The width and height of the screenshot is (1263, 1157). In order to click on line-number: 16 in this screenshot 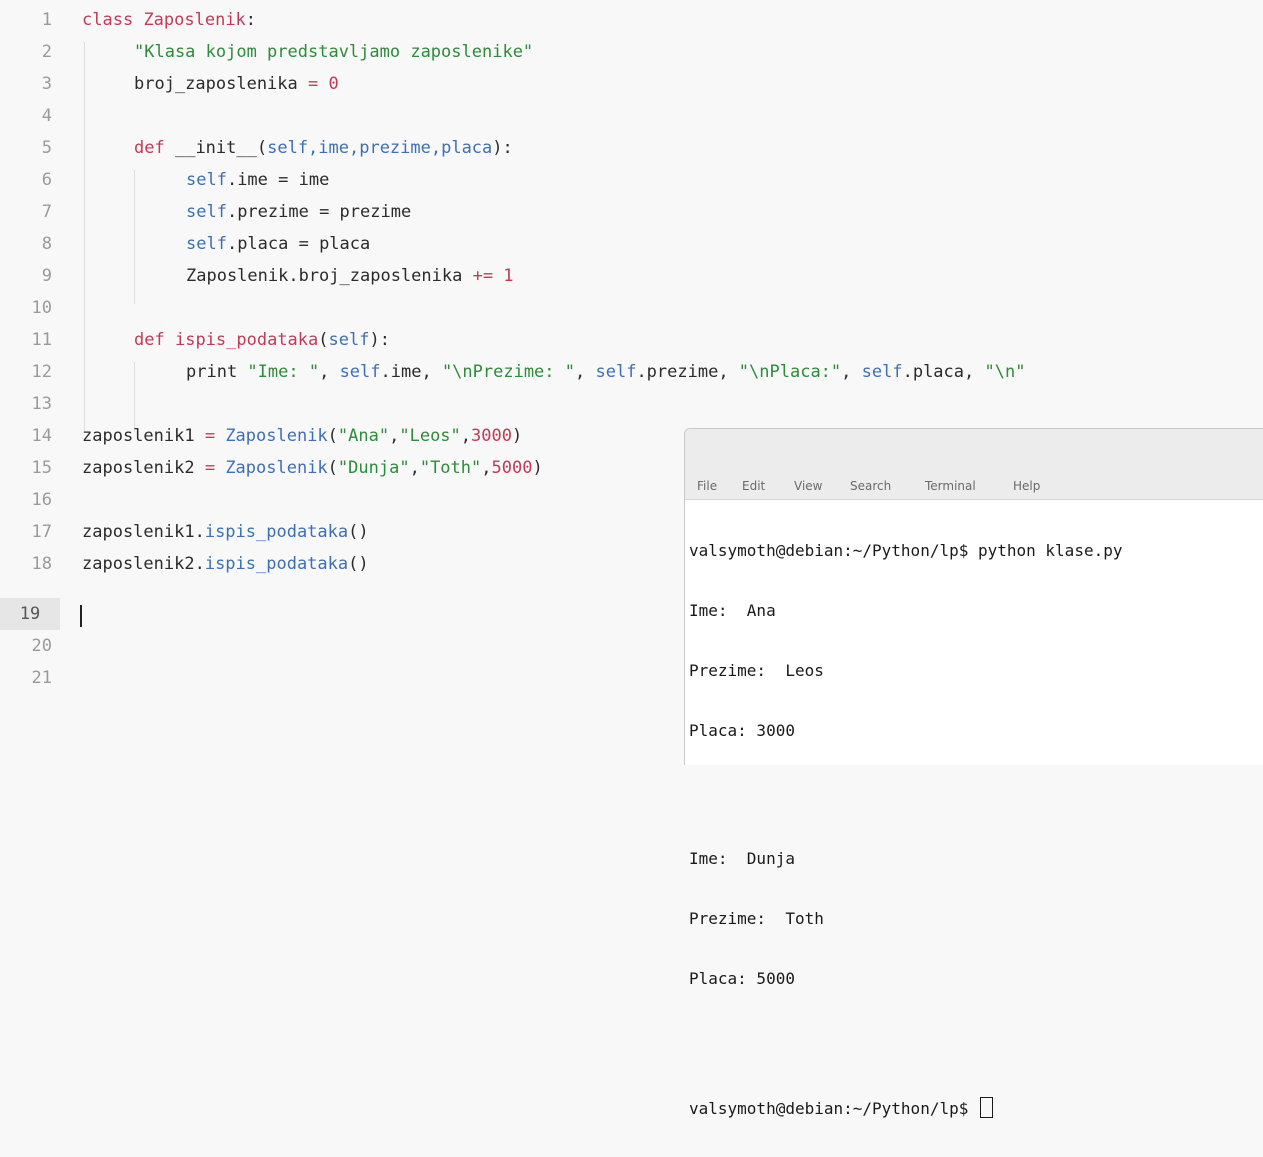, I will do `click(41, 500)`.